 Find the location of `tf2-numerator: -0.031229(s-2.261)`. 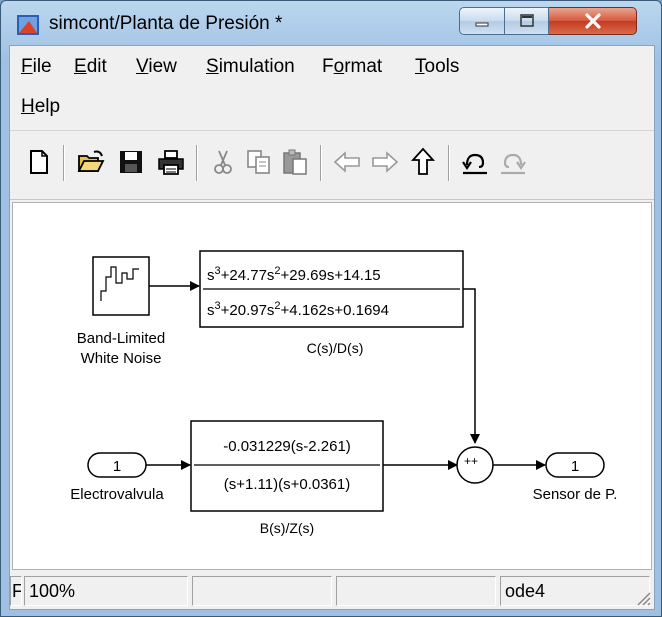

tf2-numerator: -0.031229(s-2.261) is located at coordinates (287, 446).